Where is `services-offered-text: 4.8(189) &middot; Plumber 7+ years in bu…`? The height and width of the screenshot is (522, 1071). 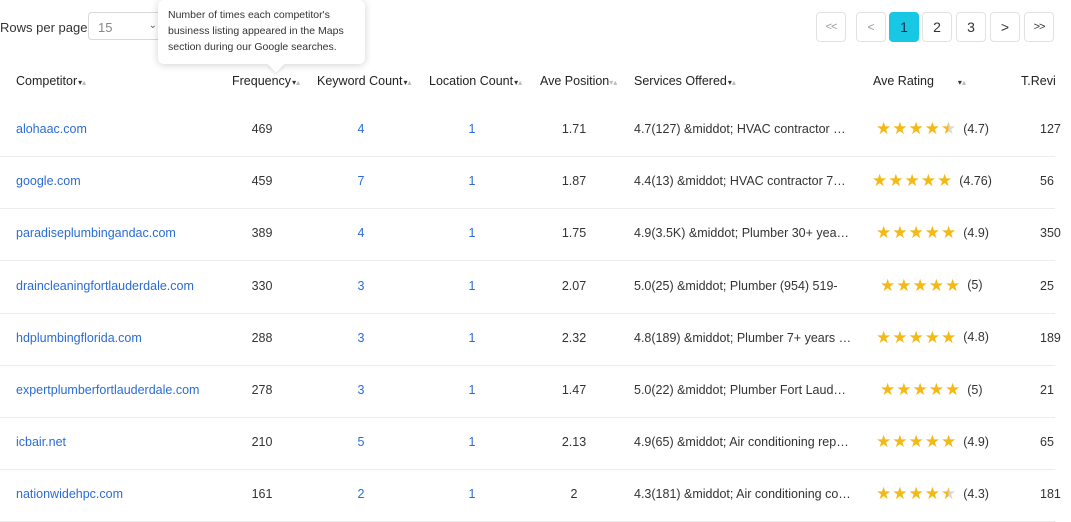
services-offered-text: 4.8(189) &middot; Plumber 7+ years in bu… is located at coordinates (743, 337).